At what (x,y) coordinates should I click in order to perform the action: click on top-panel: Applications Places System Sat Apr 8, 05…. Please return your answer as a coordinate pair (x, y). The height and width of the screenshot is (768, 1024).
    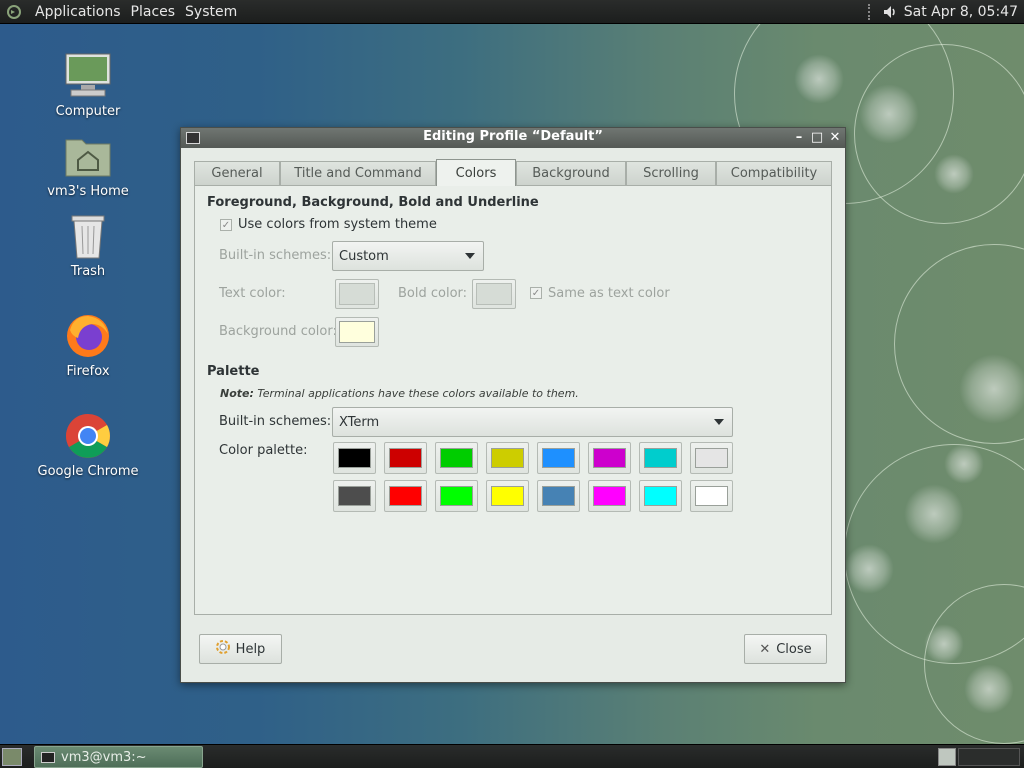
    Looking at the image, I should click on (512, 12).